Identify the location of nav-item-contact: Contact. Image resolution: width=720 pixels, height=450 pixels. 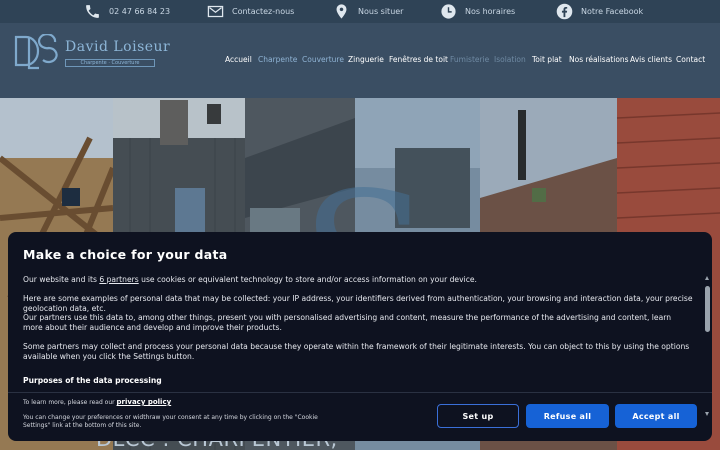
(690, 59).